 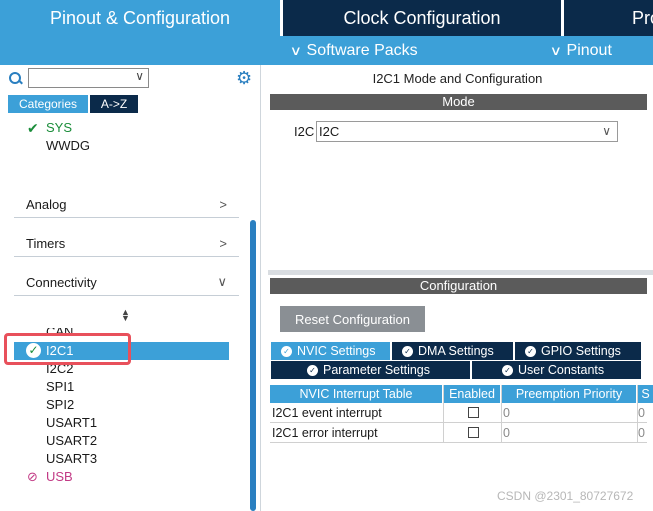 I want to click on group-analog-label: Analog, so click(x=46, y=204).